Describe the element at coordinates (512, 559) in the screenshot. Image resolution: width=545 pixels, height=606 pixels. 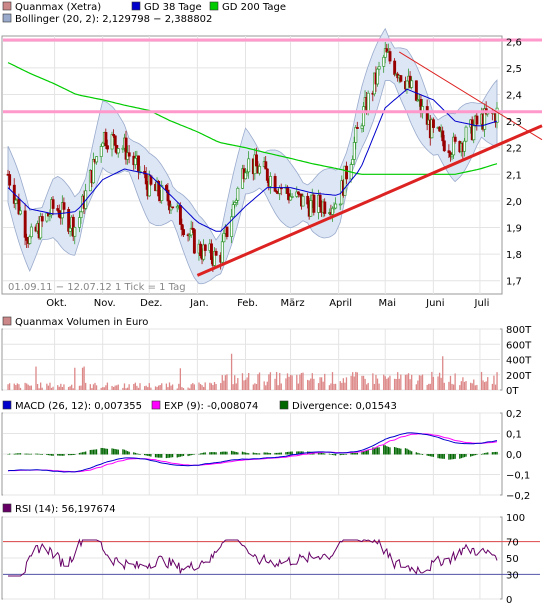
I see `rsi-tick-label: 50` at that location.